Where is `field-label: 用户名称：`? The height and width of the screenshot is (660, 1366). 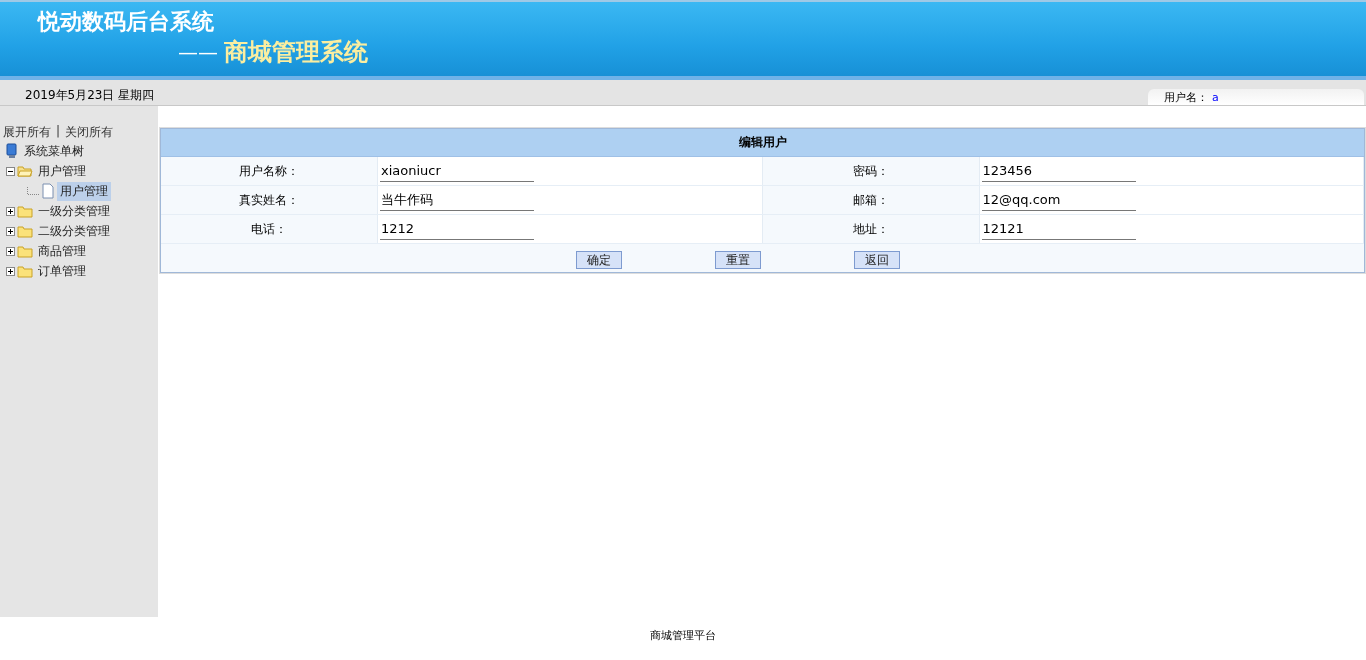 field-label: 用户名称： is located at coordinates (269, 171).